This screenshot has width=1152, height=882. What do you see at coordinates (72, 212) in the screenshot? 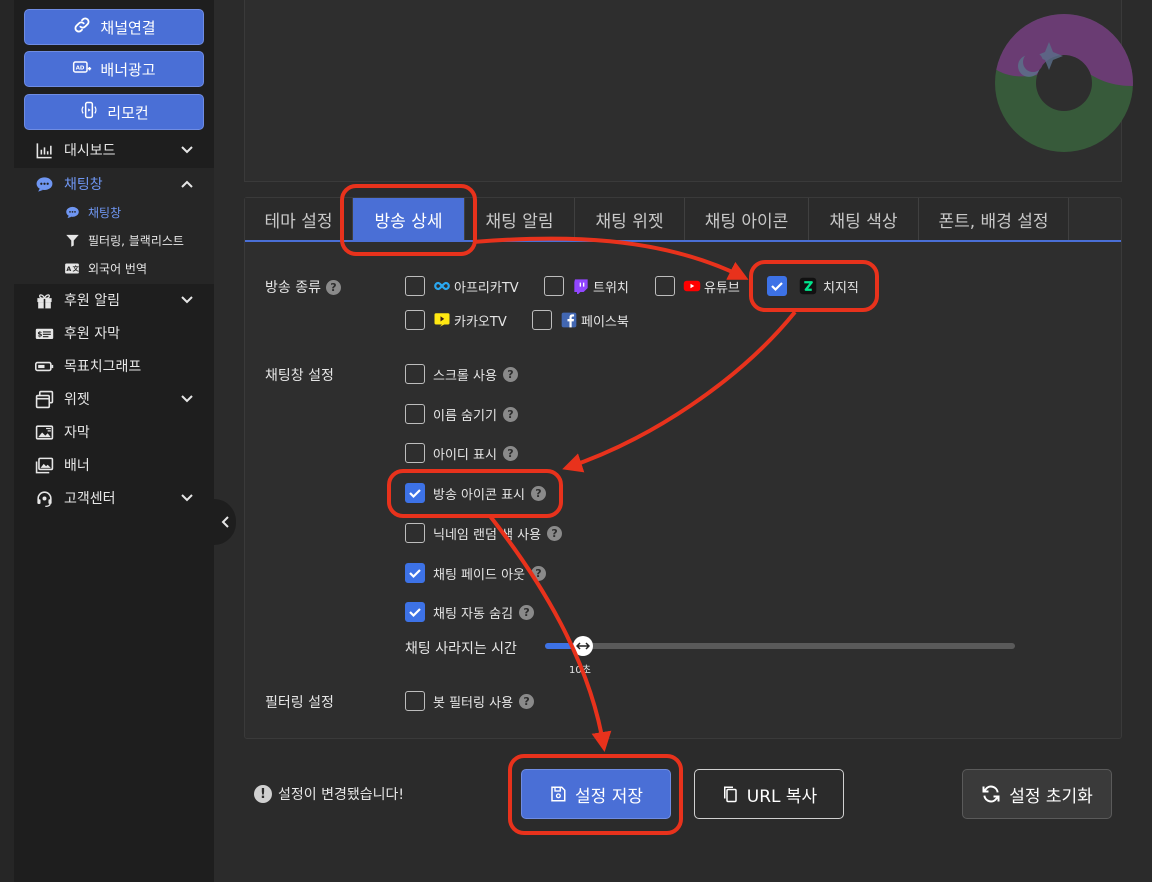
I see `chat-icon` at bounding box center [72, 212].